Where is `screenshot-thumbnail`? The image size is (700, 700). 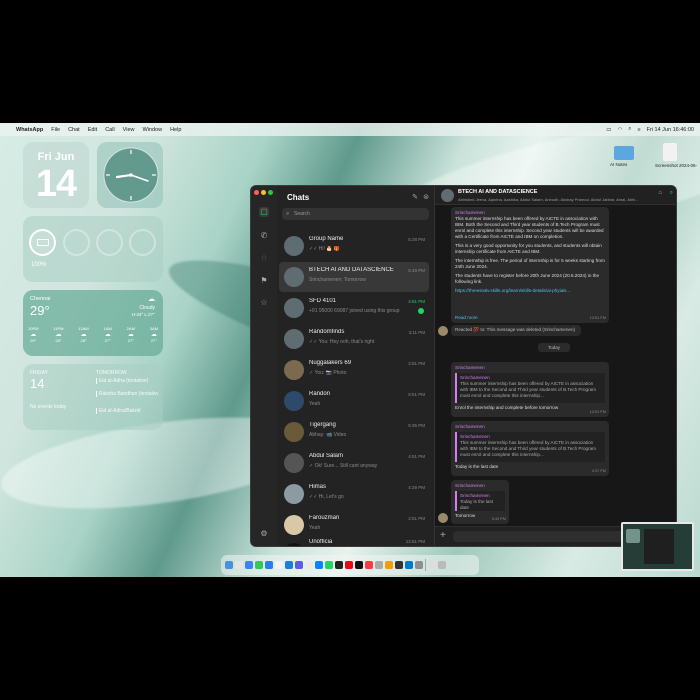 screenshot-thumbnail is located at coordinates (657, 546).